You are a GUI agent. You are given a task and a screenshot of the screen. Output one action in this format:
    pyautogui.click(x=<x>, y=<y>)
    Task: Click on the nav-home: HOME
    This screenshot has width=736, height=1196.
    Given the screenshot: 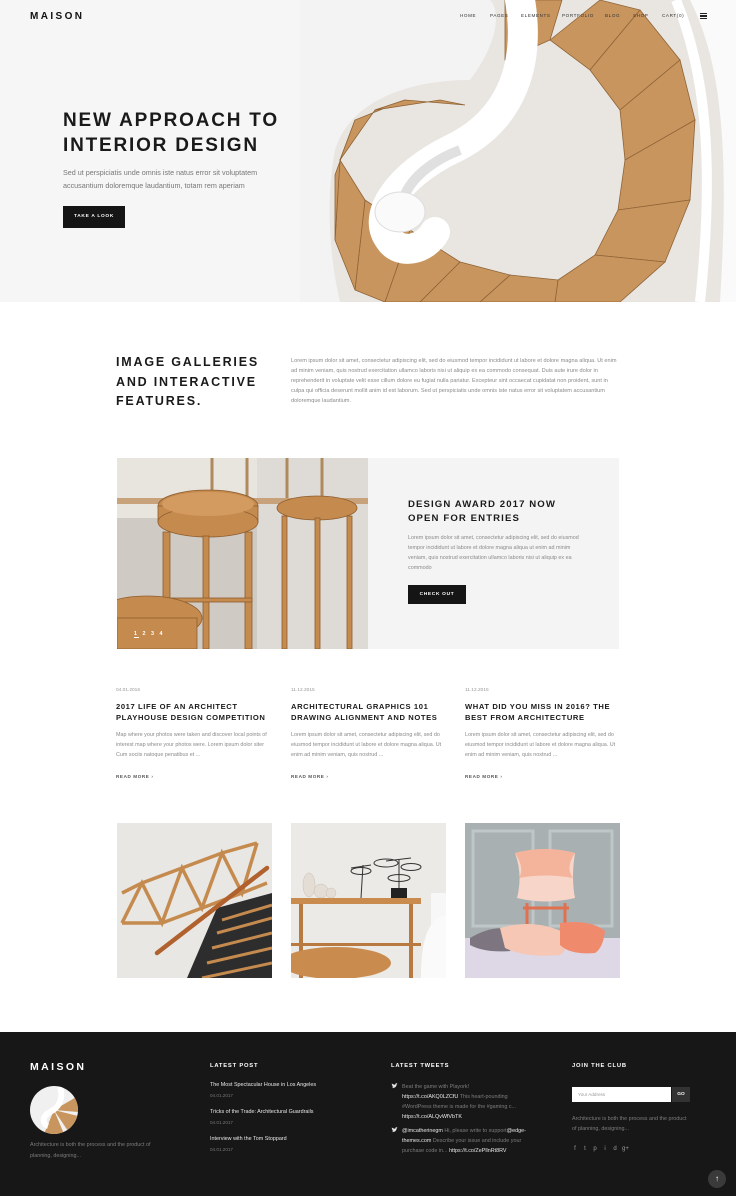 What is the action you would take?
    pyautogui.click(x=475, y=15)
    